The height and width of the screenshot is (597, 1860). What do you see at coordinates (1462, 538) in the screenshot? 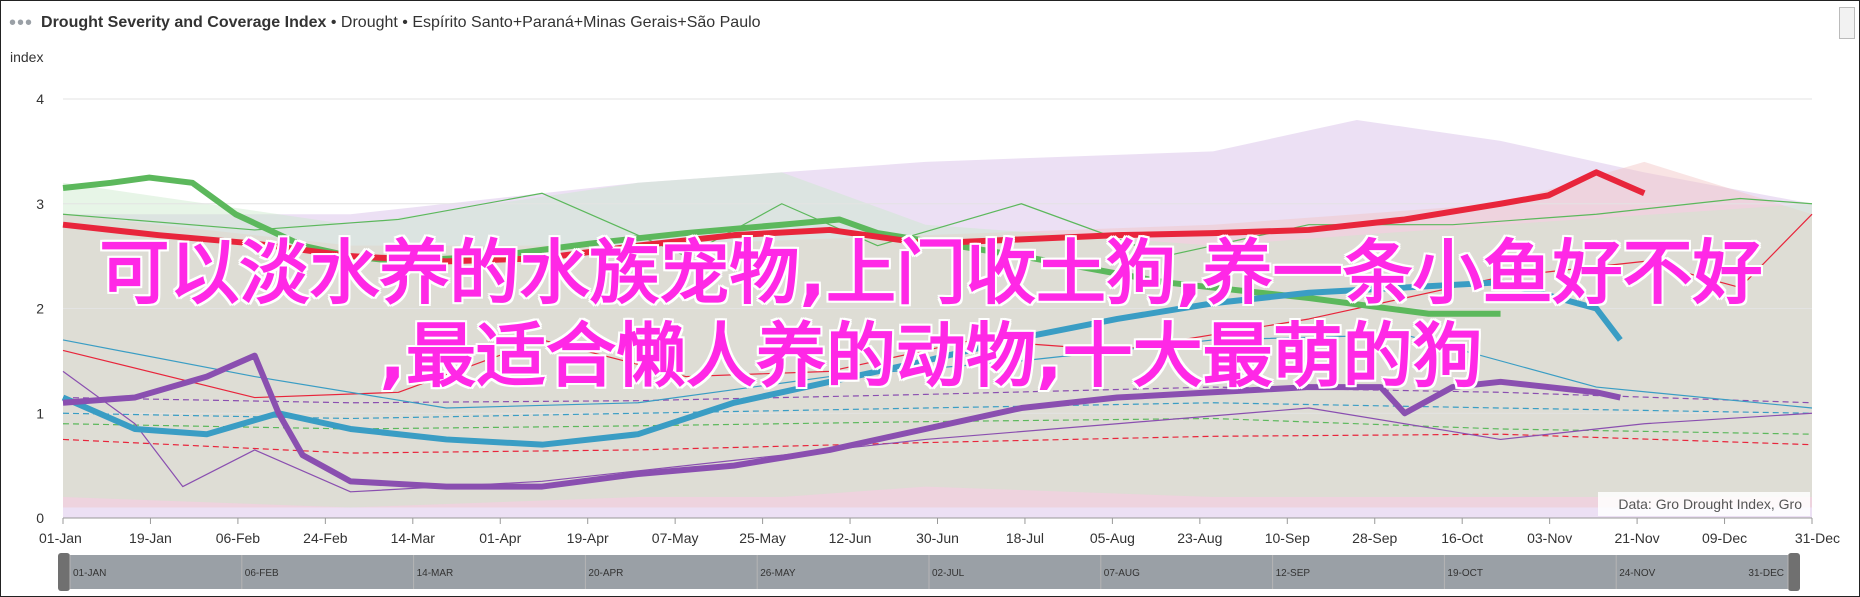
I see `x-tick-label: 16-Oct` at bounding box center [1462, 538].